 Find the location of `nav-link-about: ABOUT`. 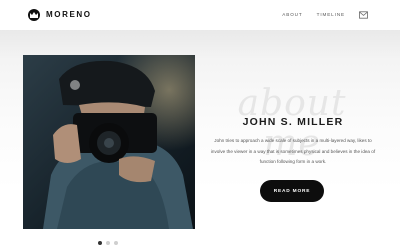

nav-link-about: ABOUT is located at coordinates (292, 15).